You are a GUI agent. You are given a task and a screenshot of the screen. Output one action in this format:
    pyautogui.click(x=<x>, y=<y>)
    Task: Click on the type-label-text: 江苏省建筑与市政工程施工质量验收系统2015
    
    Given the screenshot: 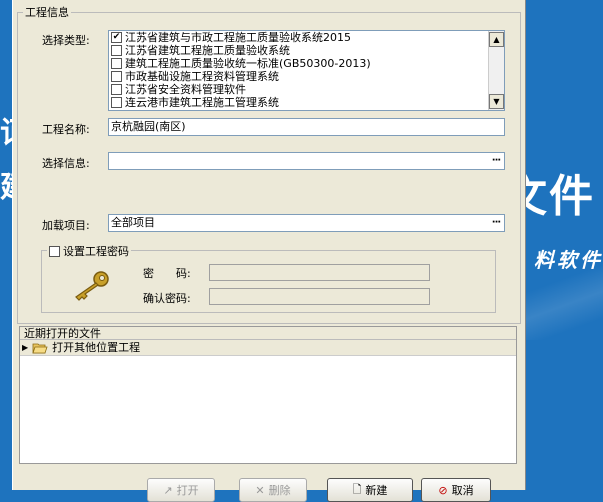 What is the action you would take?
    pyautogui.click(x=238, y=37)
    